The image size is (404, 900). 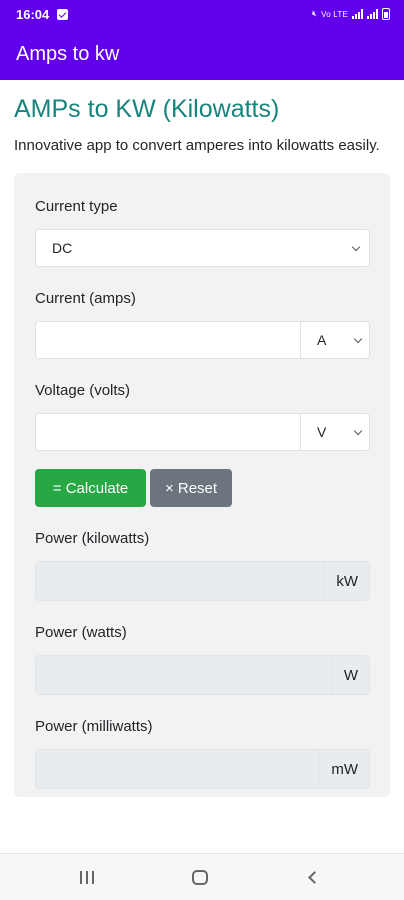 I want to click on voltage-label: Voltage (volts), so click(x=83, y=390).